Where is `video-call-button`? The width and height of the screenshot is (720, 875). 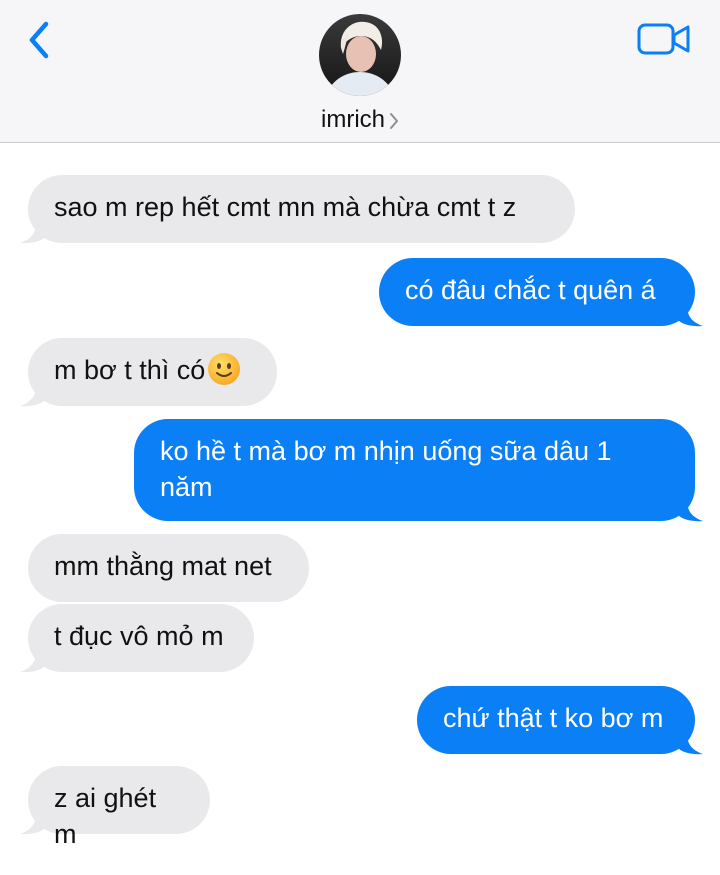 video-call-button is located at coordinates (664, 40).